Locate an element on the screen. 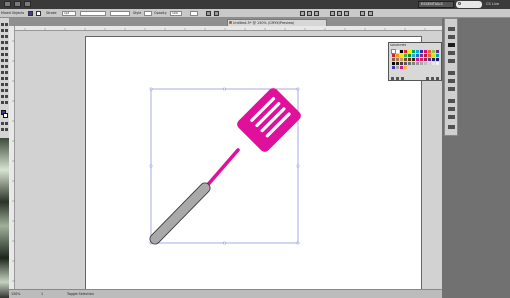  free-transform-tool-icon is located at coordinates (6, 66).